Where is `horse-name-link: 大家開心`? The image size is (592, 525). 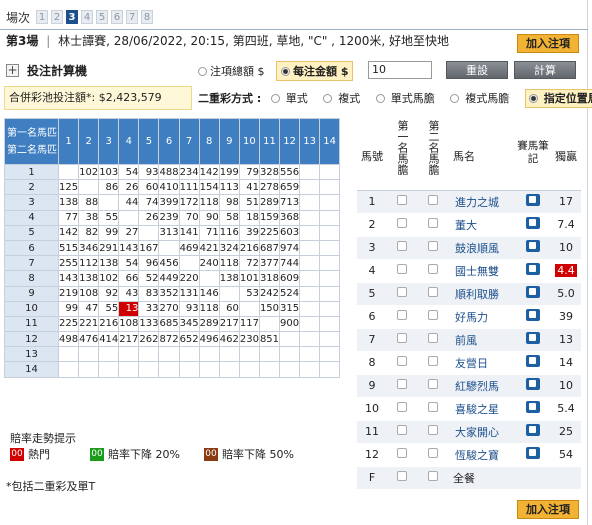
horse-name-link: 大家開心 is located at coordinates (482, 432).